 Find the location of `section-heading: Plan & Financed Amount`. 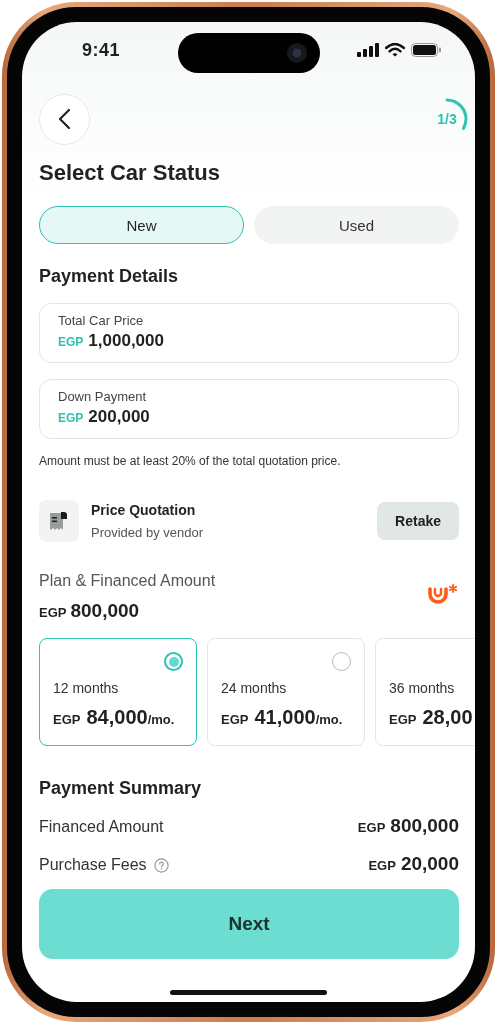

section-heading: Plan & Financed Amount is located at coordinates (127, 581).